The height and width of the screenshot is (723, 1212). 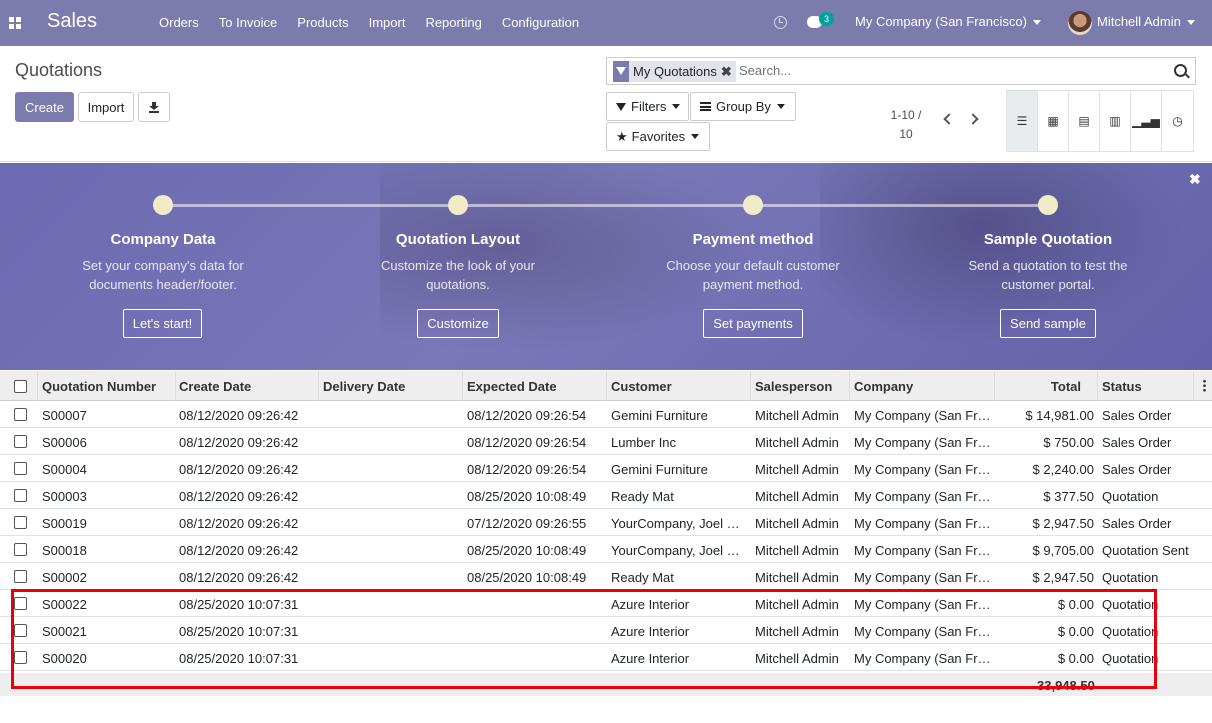 I want to click on column-header: Status, so click(x=1147, y=386).